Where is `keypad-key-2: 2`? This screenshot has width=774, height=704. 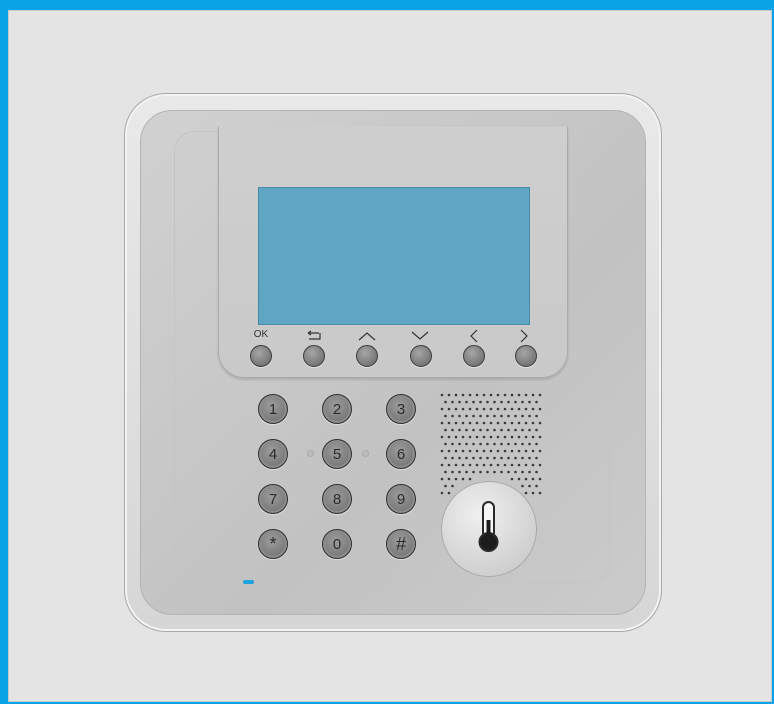
keypad-key-2: 2 is located at coordinates (337, 409).